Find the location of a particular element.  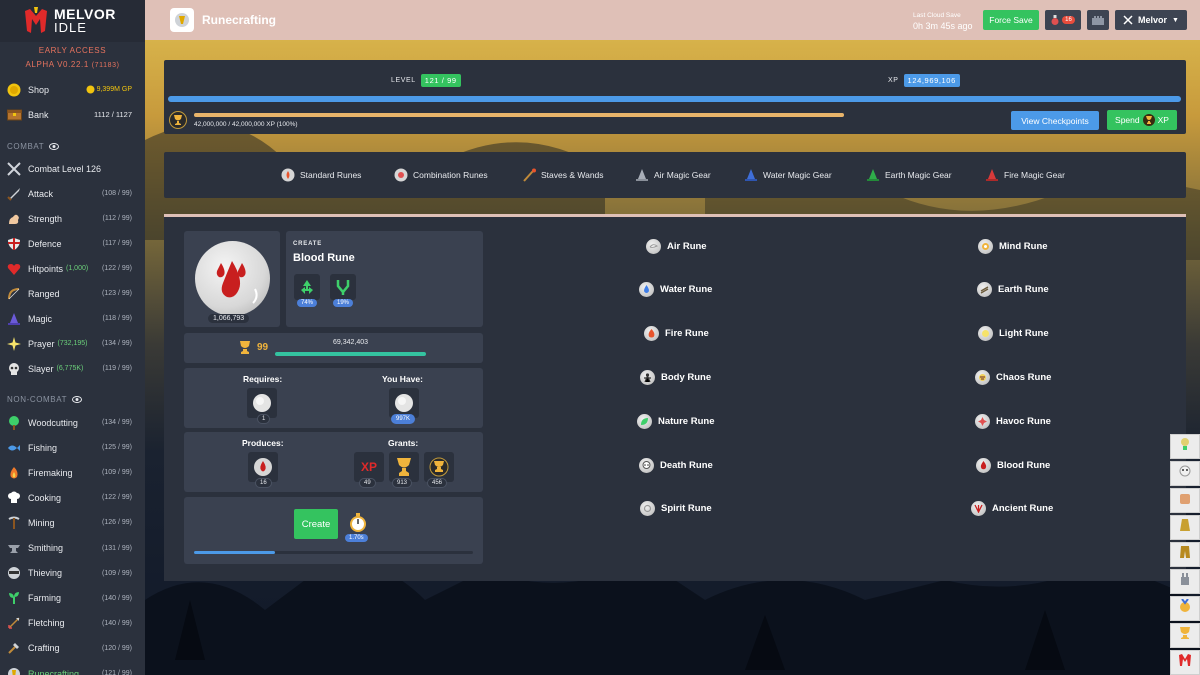

sidebar-item-firemaking: Firemaking (109 / 99) is located at coordinates (72, 472).